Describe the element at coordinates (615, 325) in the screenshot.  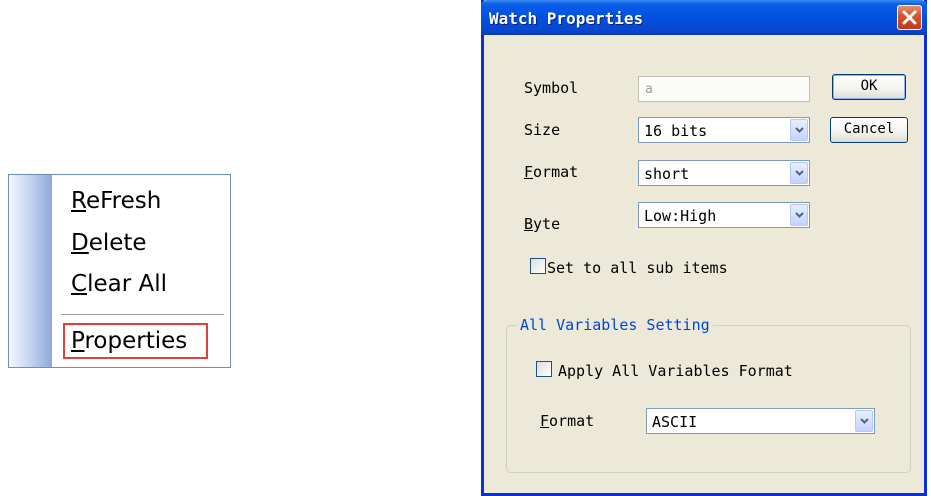
I see `group-title: All Variables Setting` at that location.